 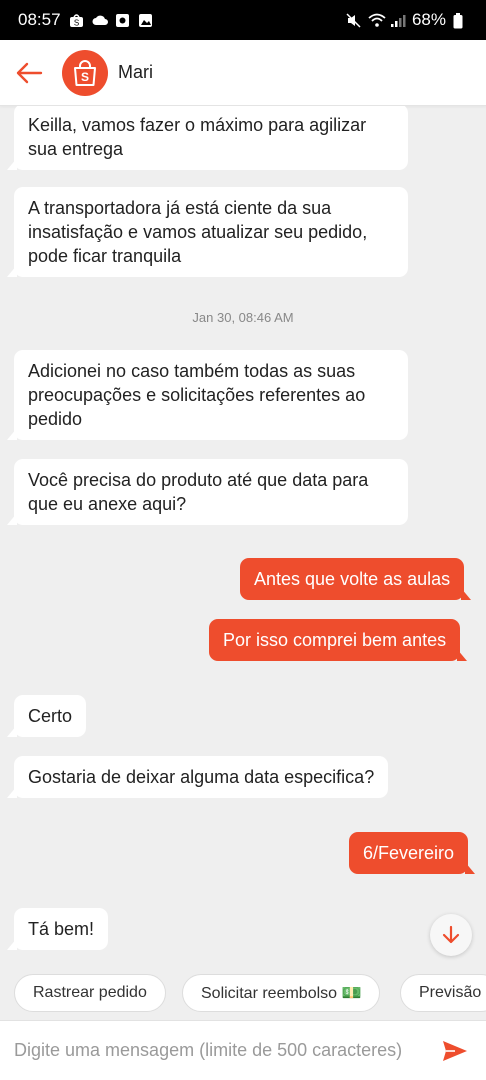 I want to click on scroll-to-bottom-button, so click(x=451, y=935).